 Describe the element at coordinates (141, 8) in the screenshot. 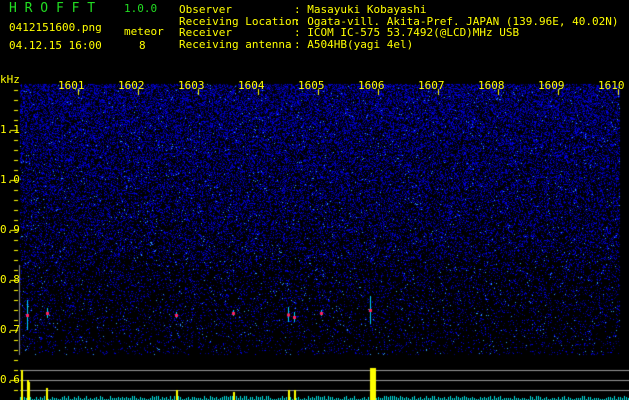

I see `app-version: 1.0.0` at that location.